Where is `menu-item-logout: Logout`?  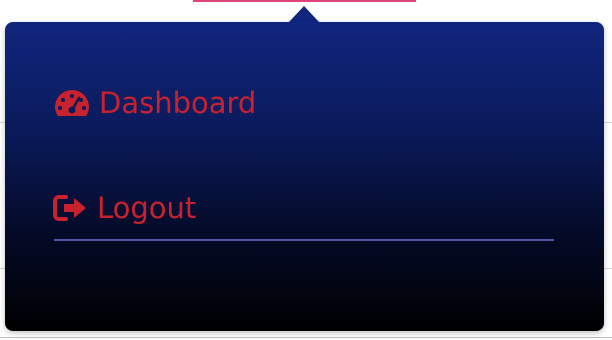
menu-item-logout: Logout is located at coordinates (124, 208).